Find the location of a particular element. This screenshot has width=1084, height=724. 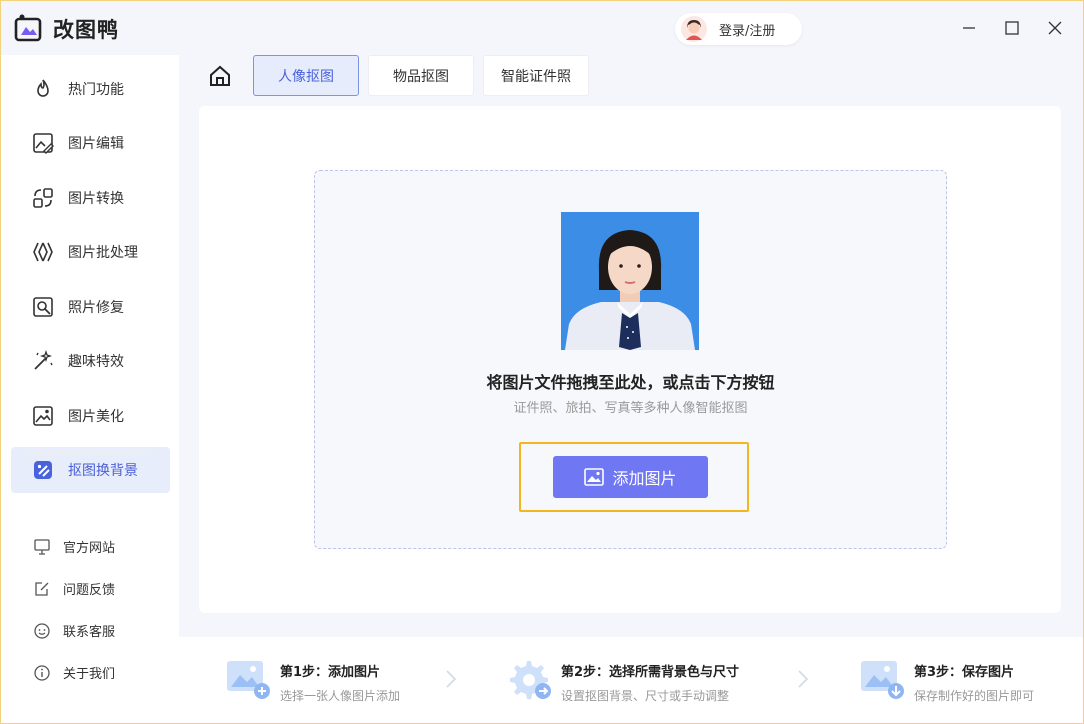

drop-zone-subtitle: 证件照、旅拍、写真等多种人像智能抠图 is located at coordinates (630, 408).